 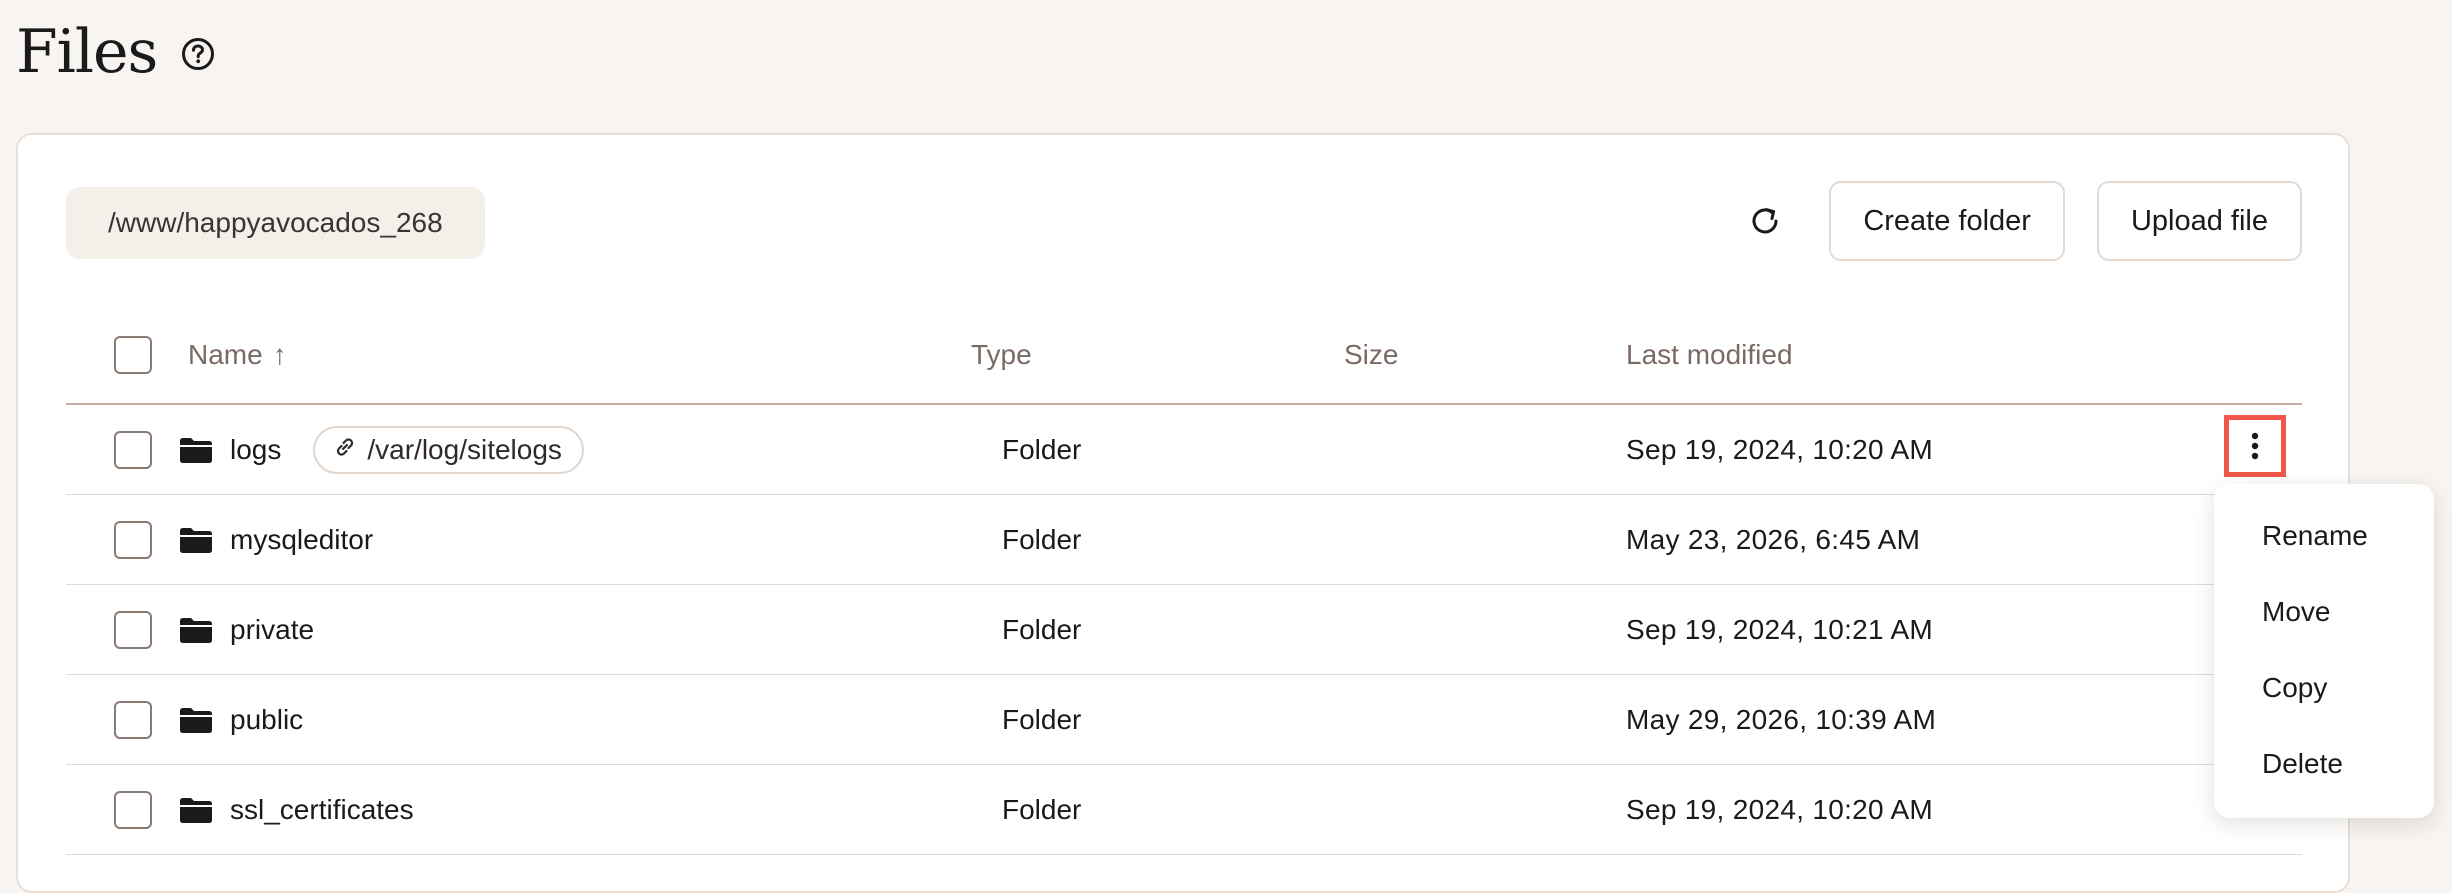 I want to click on file-name: private, so click(x=272, y=630).